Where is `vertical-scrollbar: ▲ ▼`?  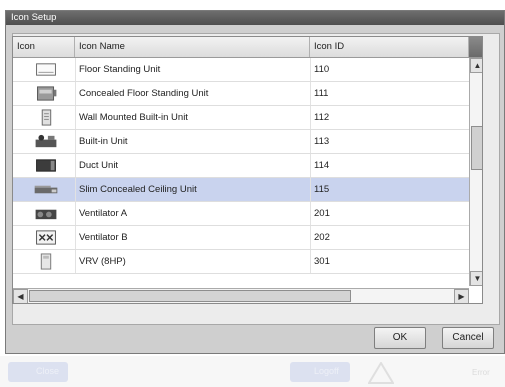
vertical-scrollbar: ▲ ▼ is located at coordinates (475, 172).